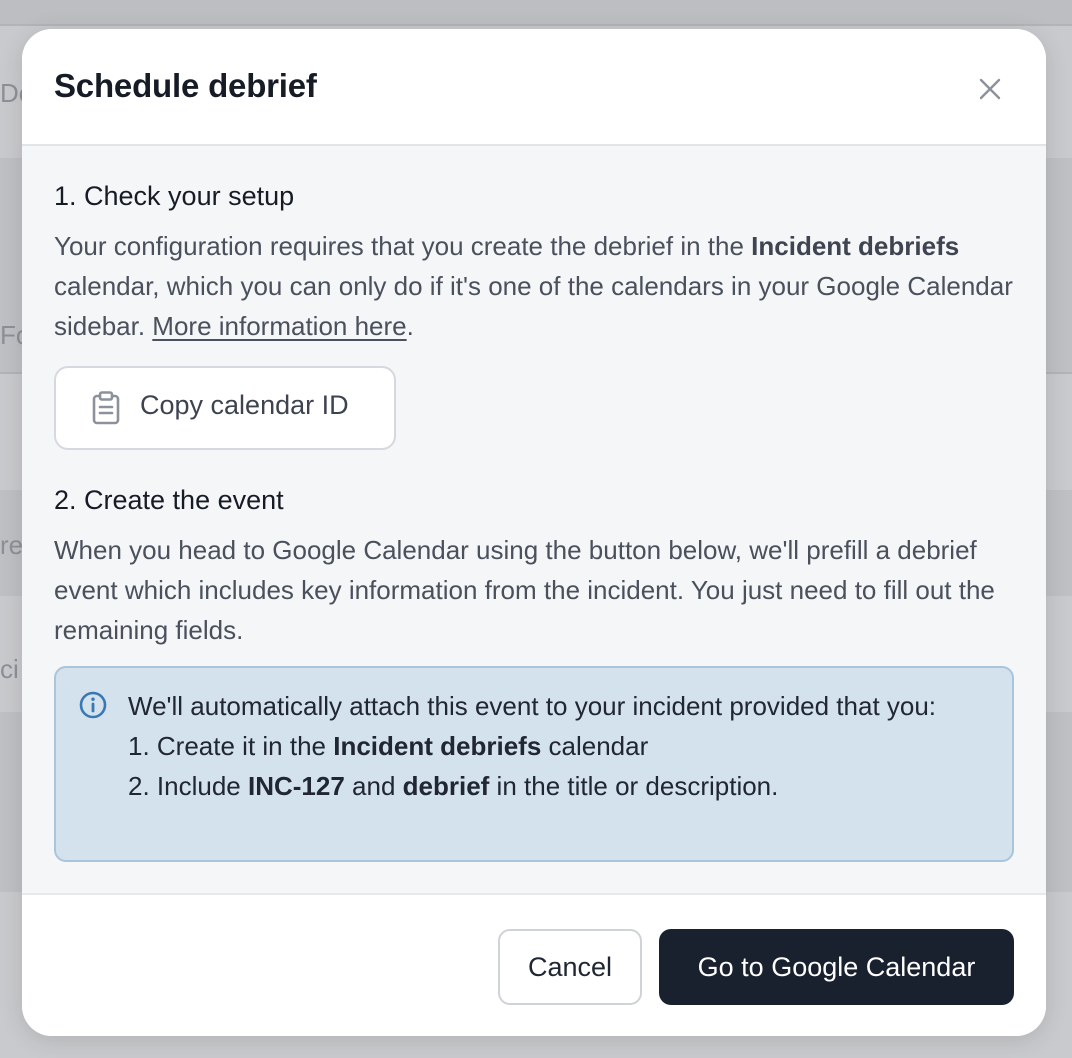 This screenshot has height=1058, width=1072. I want to click on info-item-2-suffix: in the title or description., so click(634, 786).